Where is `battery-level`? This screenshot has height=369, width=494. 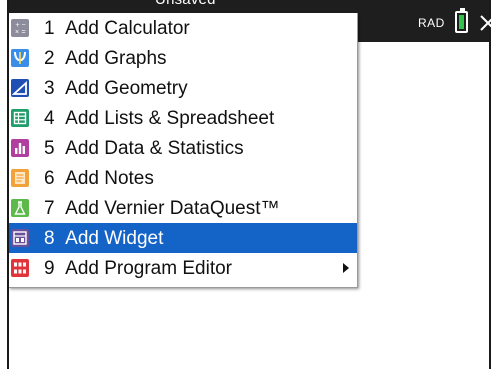
battery-level is located at coordinates (461, 22).